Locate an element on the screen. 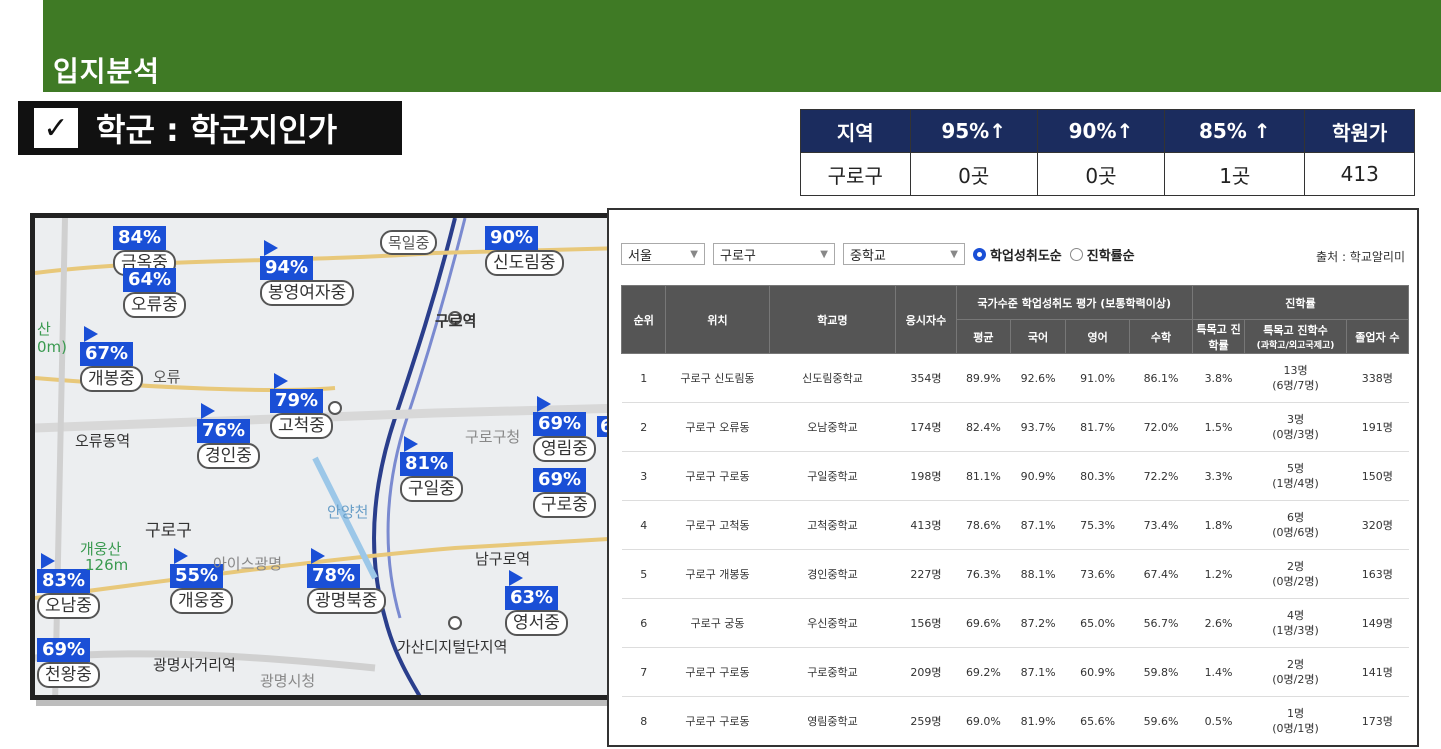  school-marker: 81% 구일중 is located at coordinates (431, 469).